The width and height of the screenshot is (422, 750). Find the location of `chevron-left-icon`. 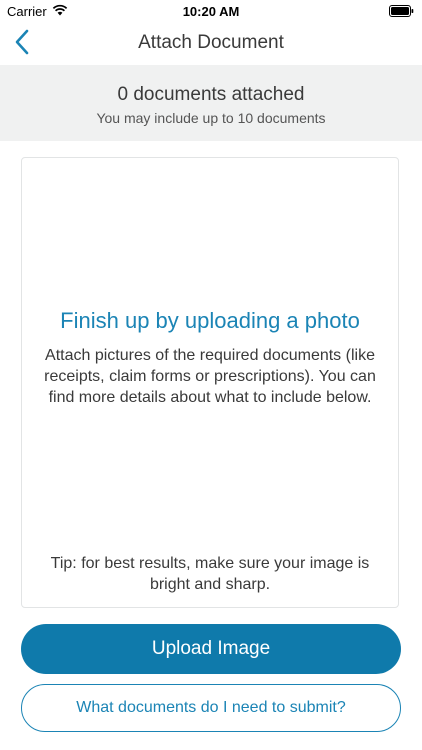

chevron-left-icon is located at coordinates (22, 44).